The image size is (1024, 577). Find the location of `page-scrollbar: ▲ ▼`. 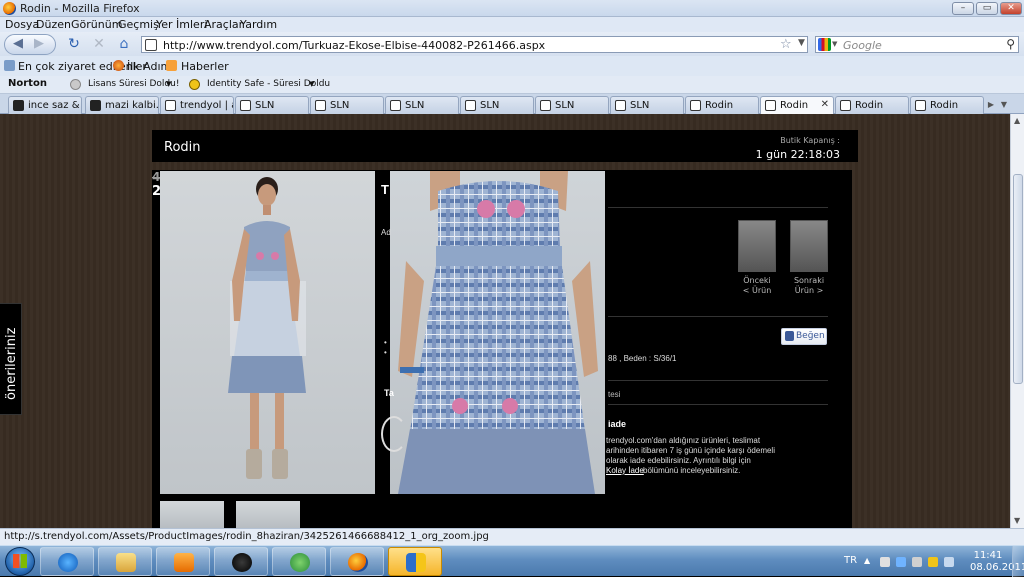

page-scrollbar: ▲ ▼ is located at coordinates (1017, 321).